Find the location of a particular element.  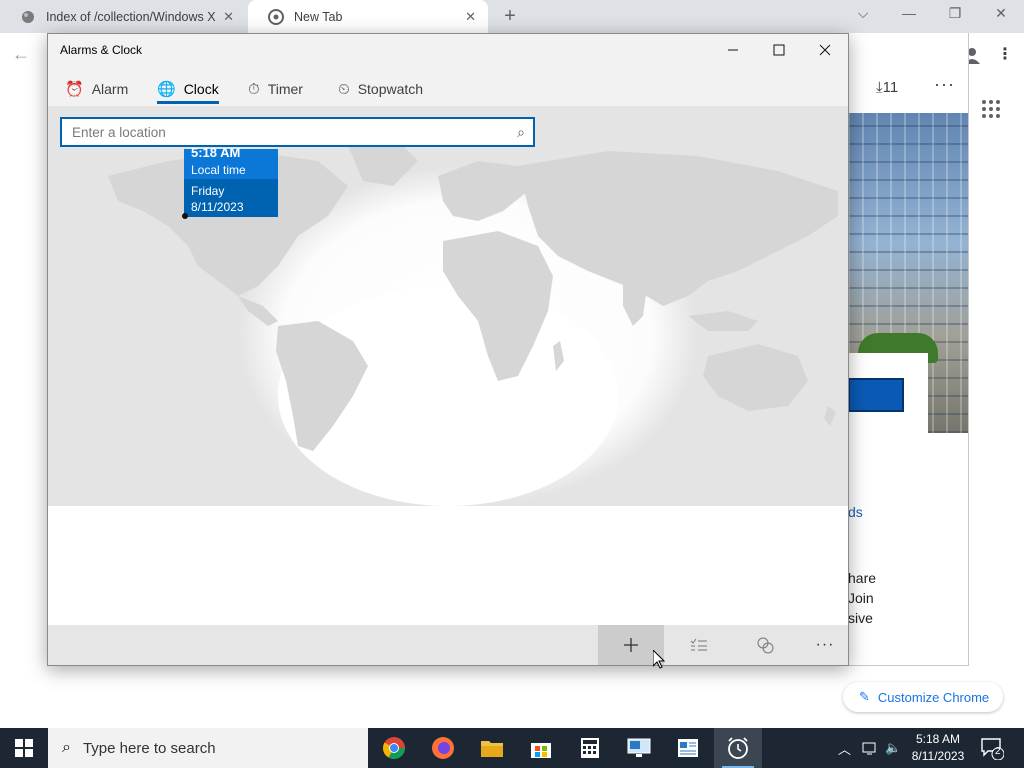

alarm-clock-icon is located at coordinates (738, 748).